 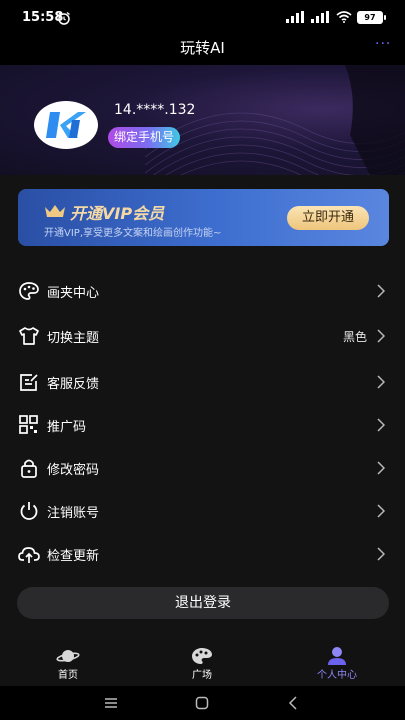 I want to click on planet-icon, so click(x=68, y=656).